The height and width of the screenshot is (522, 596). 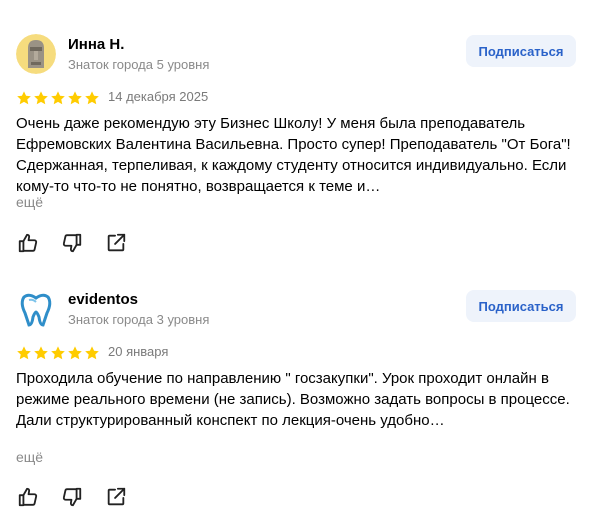 I want to click on author-level: Знаток города 3 уровня, so click(x=139, y=319).